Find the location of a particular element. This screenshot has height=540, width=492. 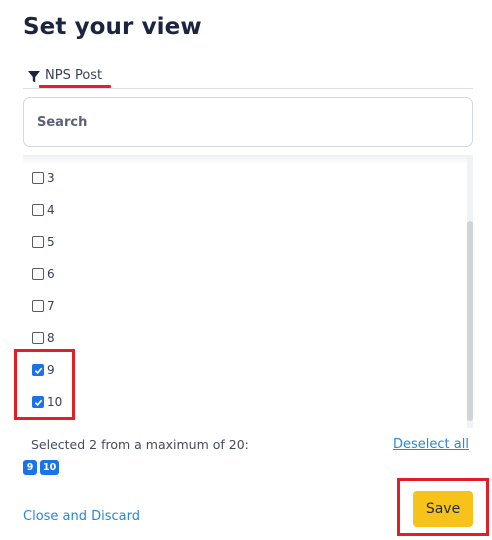

annotation-box-selected-options is located at coordinates (44, 384).